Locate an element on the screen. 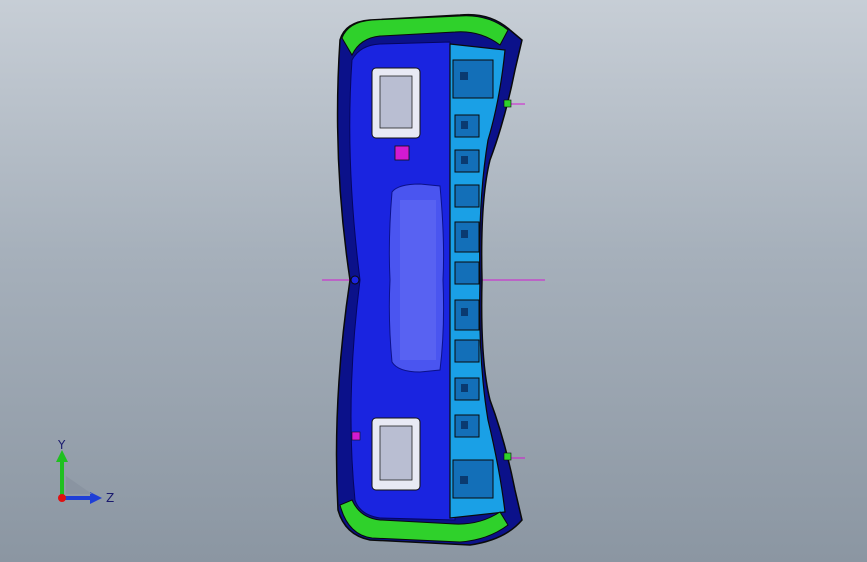 The height and width of the screenshot is (562, 867). y-axis-label: Y is located at coordinates (61, 445).